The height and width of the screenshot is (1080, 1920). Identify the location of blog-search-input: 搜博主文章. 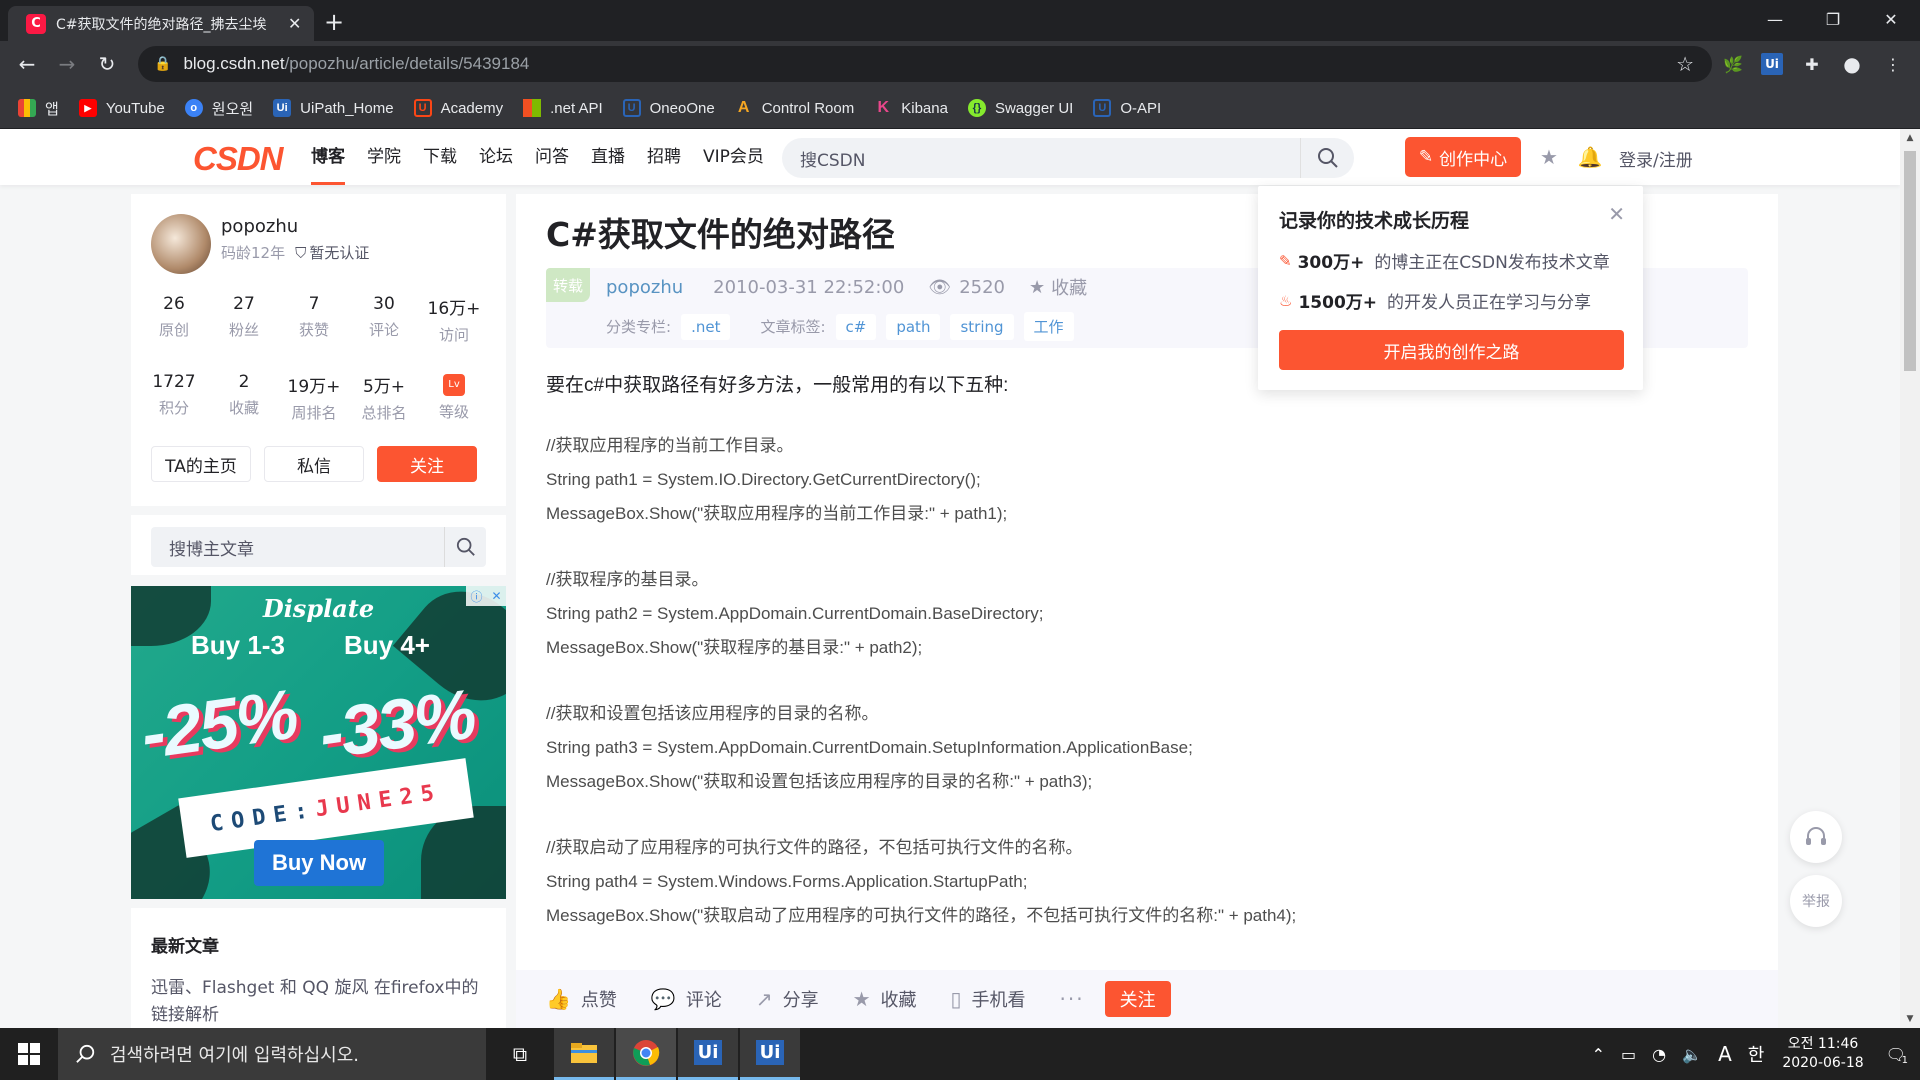
(318, 547).